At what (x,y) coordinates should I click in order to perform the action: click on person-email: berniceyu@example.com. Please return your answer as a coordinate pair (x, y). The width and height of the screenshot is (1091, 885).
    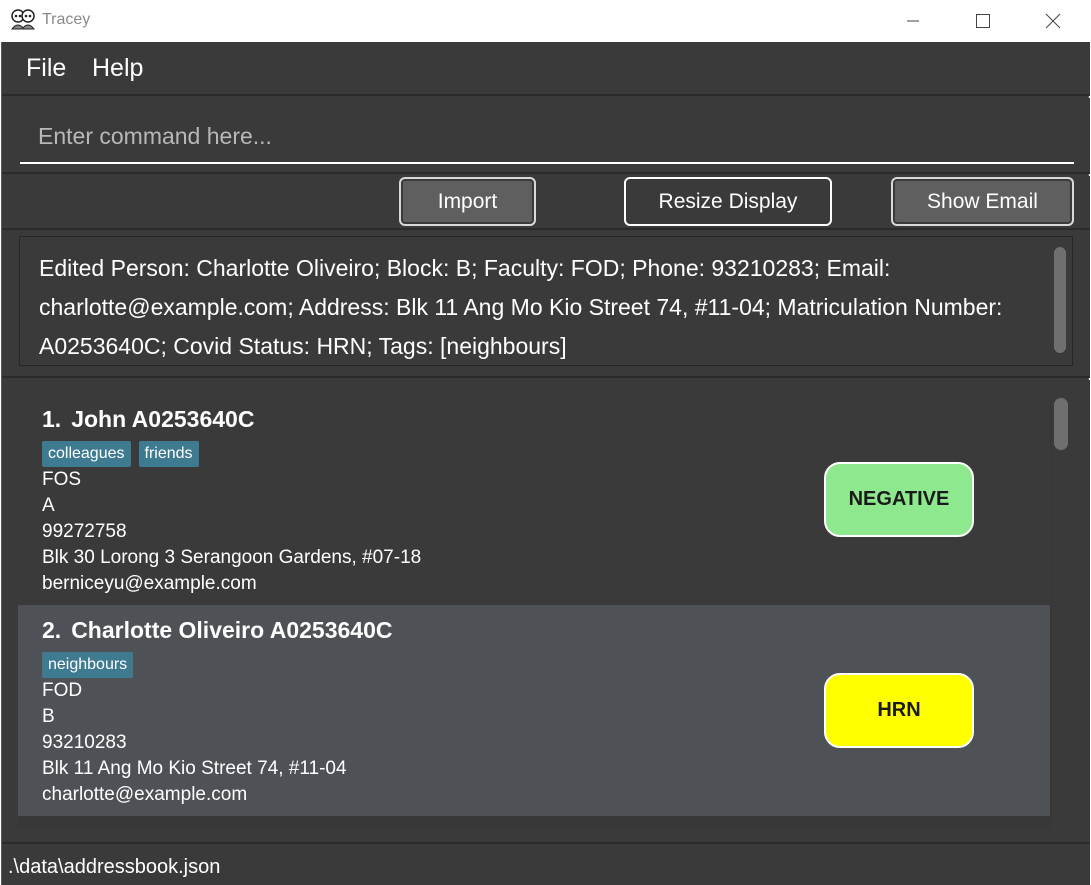
    Looking at the image, I should click on (149, 583).